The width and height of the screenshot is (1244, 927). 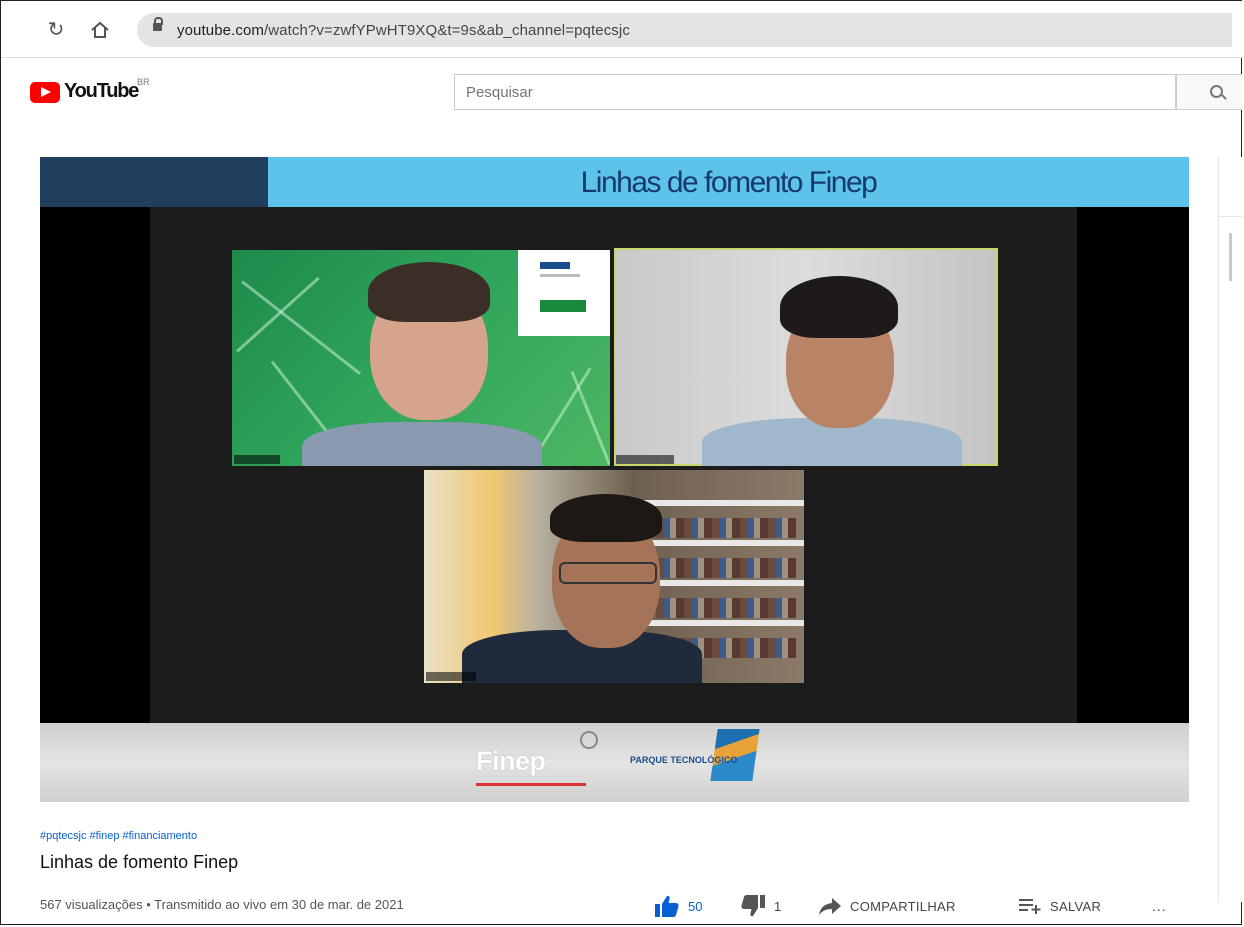 I want to click on dislike-button: 1, so click(x=760, y=906).